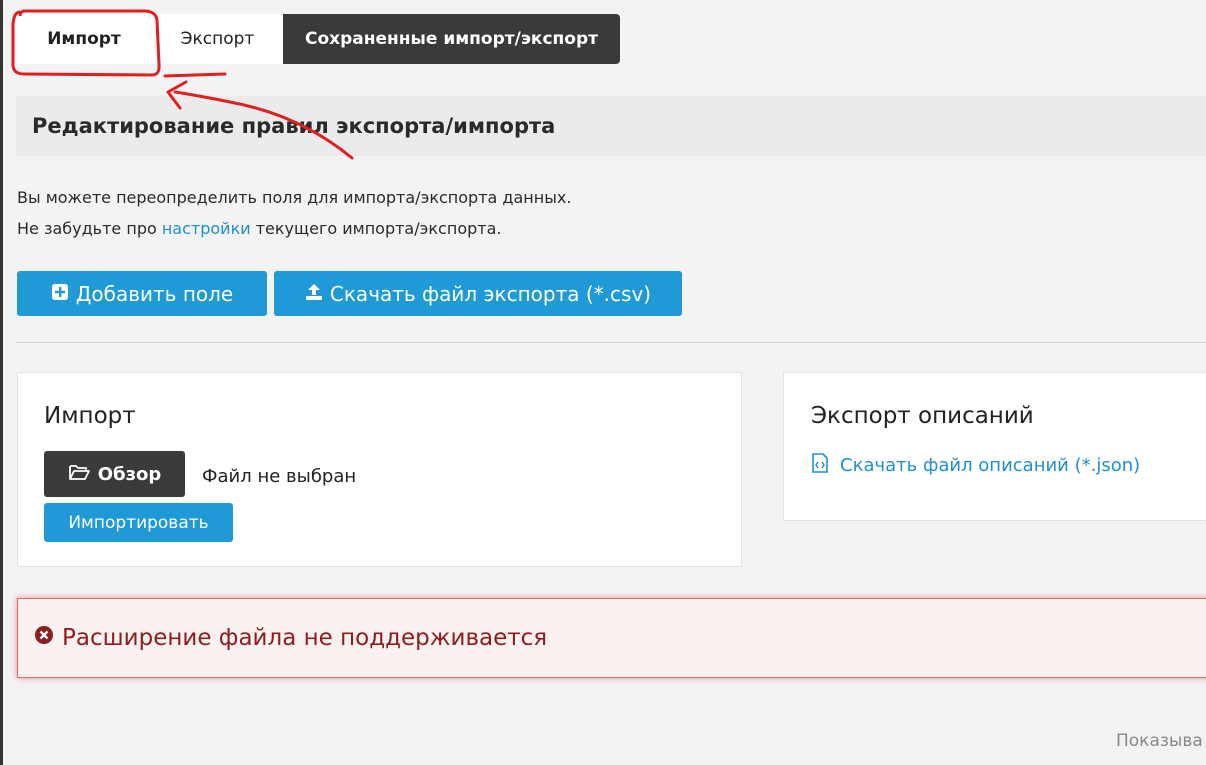 Image resolution: width=1206 pixels, height=765 pixels. What do you see at coordinates (217, 39) in the screenshot?
I see `tab-export: Экспорт` at bounding box center [217, 39].